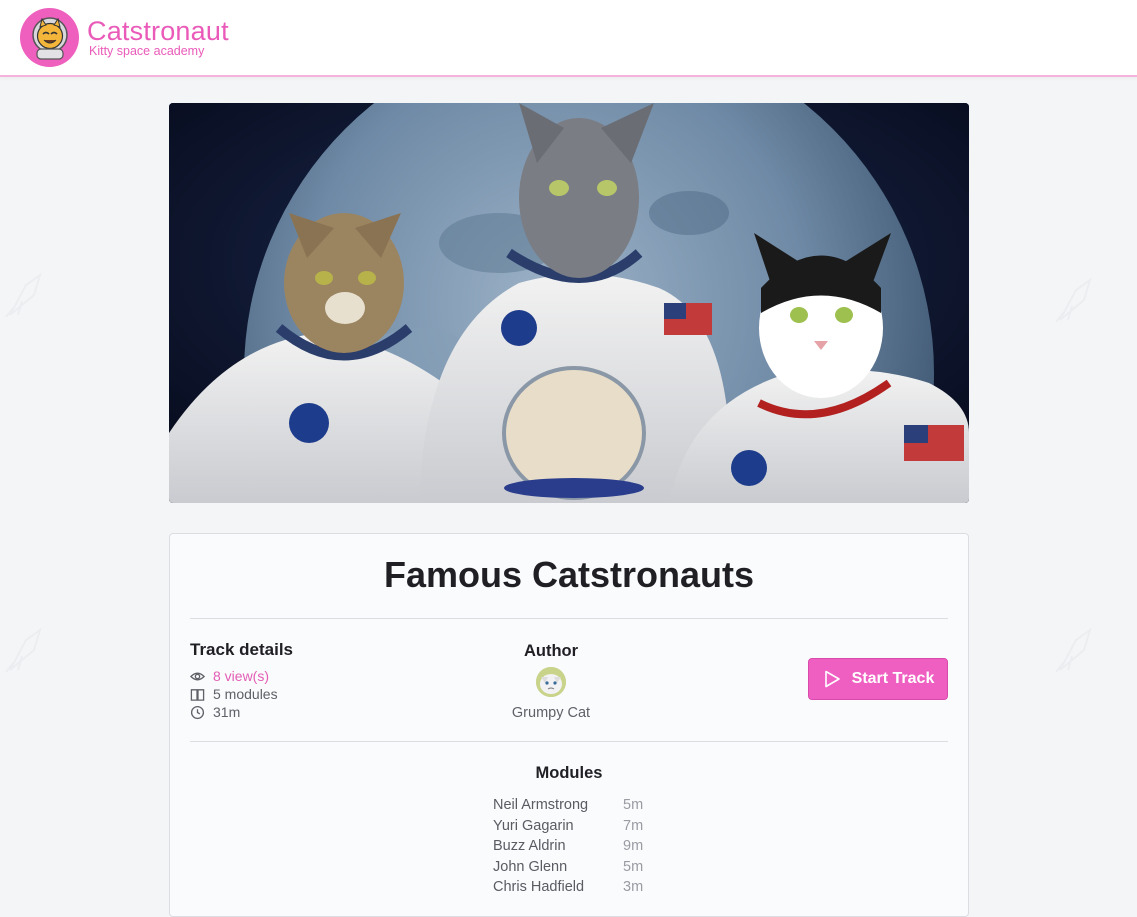 Image resolution: width=1137 pixels, height=917 pixels. I want to click on module-name: John Glenn, so click(530, 866).